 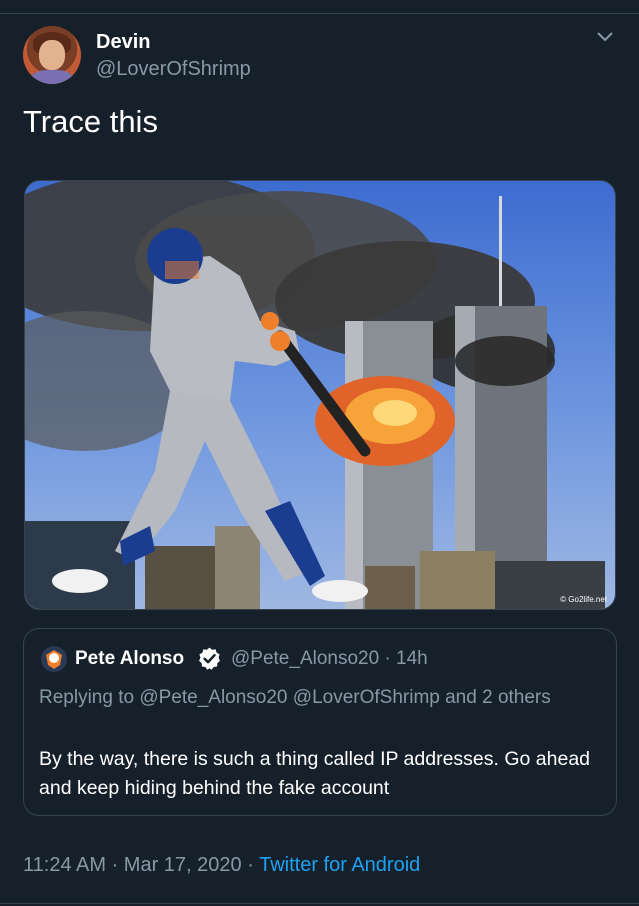 I want to click on author-handle: @LoverOfShrimp, so click(x=173, y=69).